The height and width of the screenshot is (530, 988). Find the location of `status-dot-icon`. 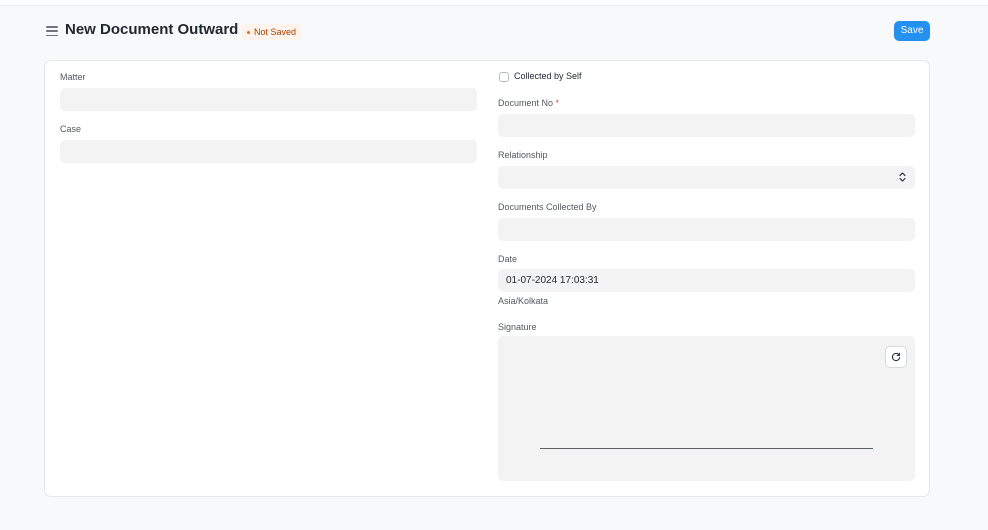

status-dot-icon is located at coordinates (248, 32).